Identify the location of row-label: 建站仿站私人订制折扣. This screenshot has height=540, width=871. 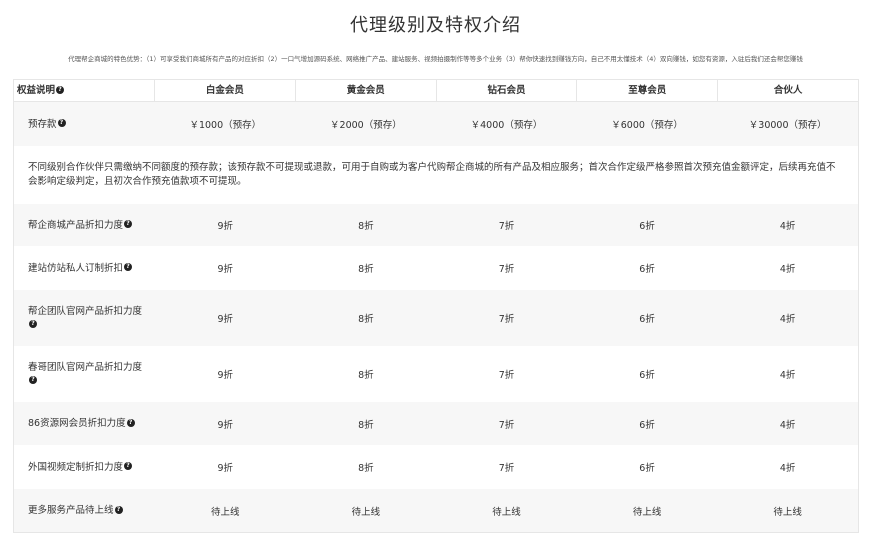
(76, 268).